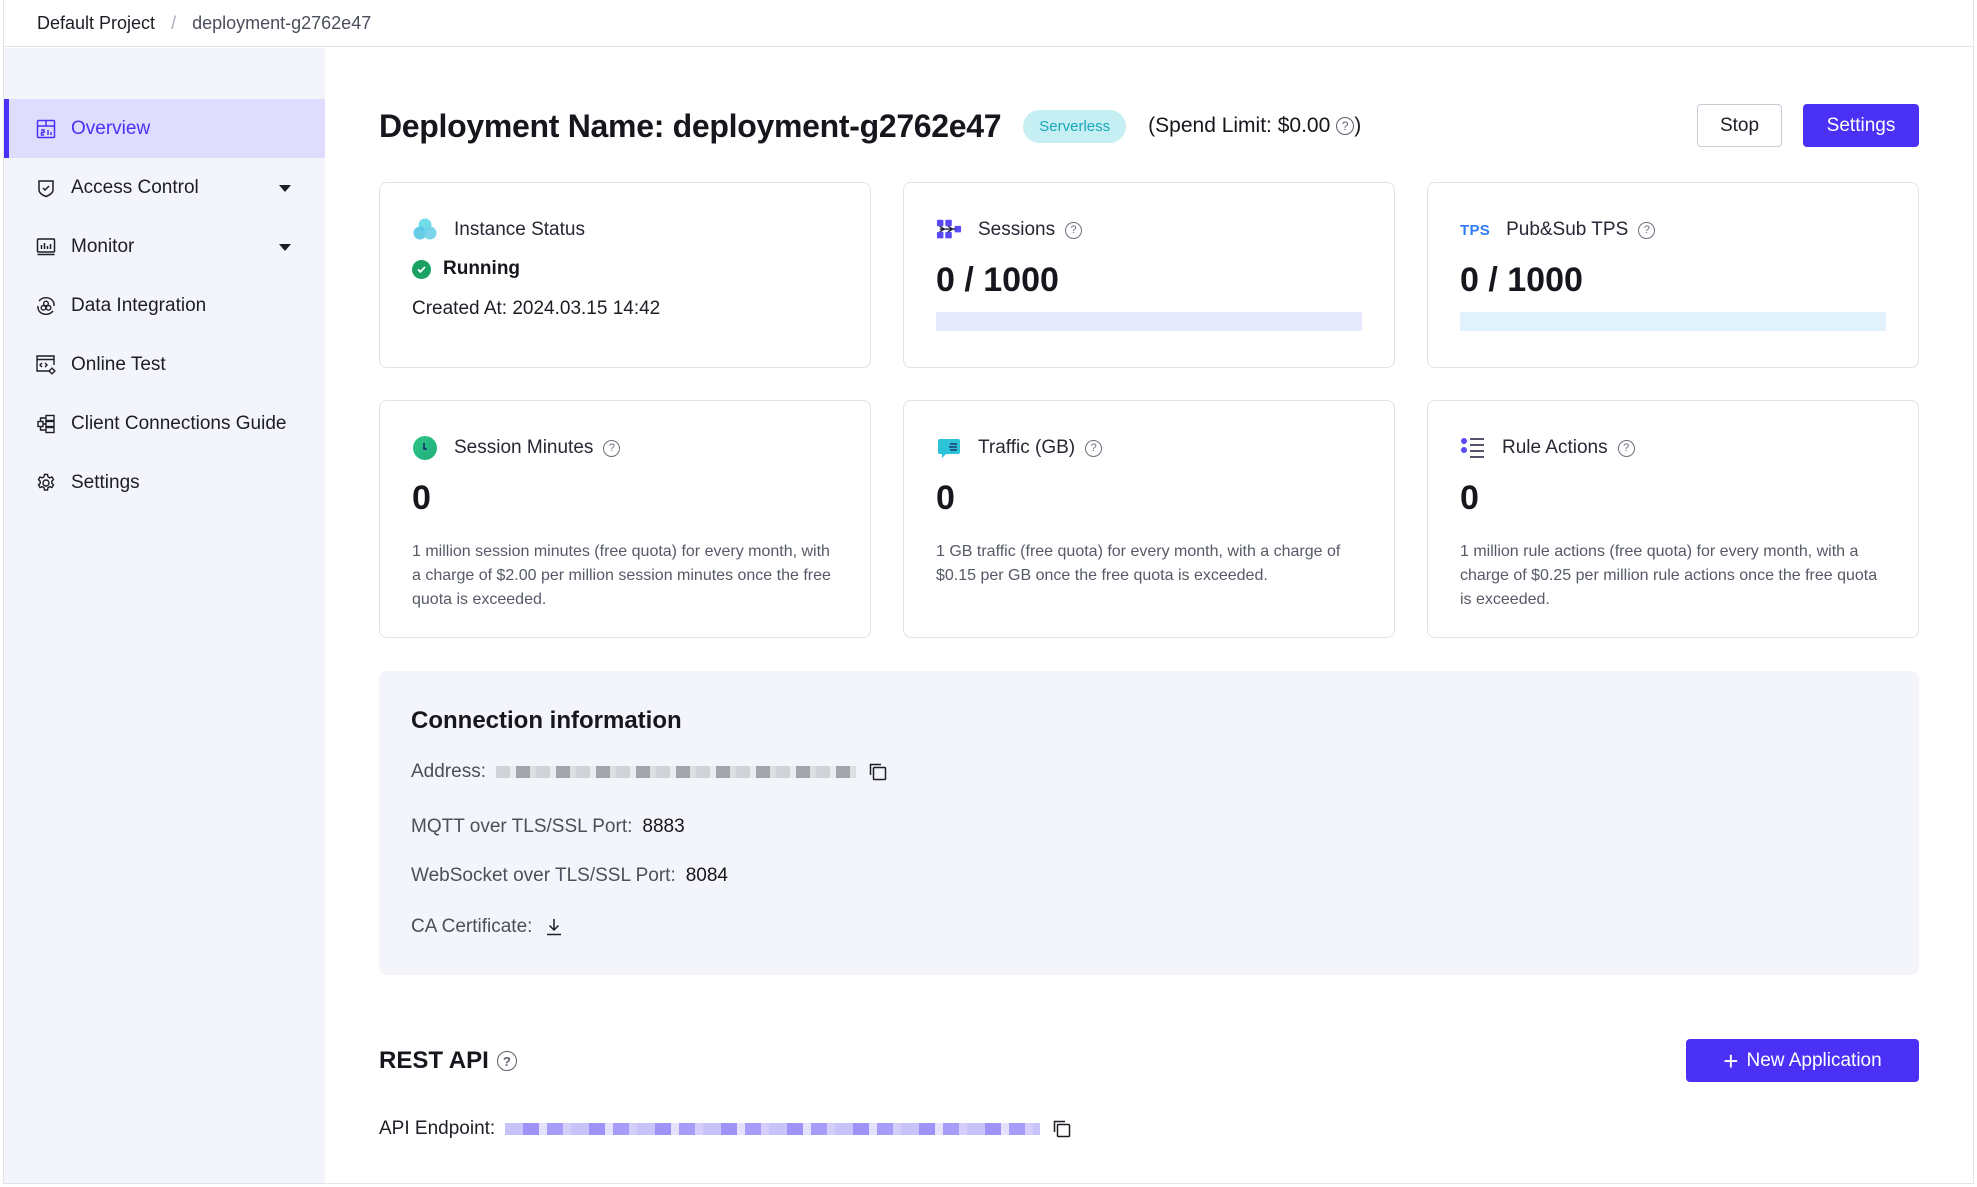 This screenshot has height=1187, width=1977. I want to click on integration-icon, so click(46, 306).